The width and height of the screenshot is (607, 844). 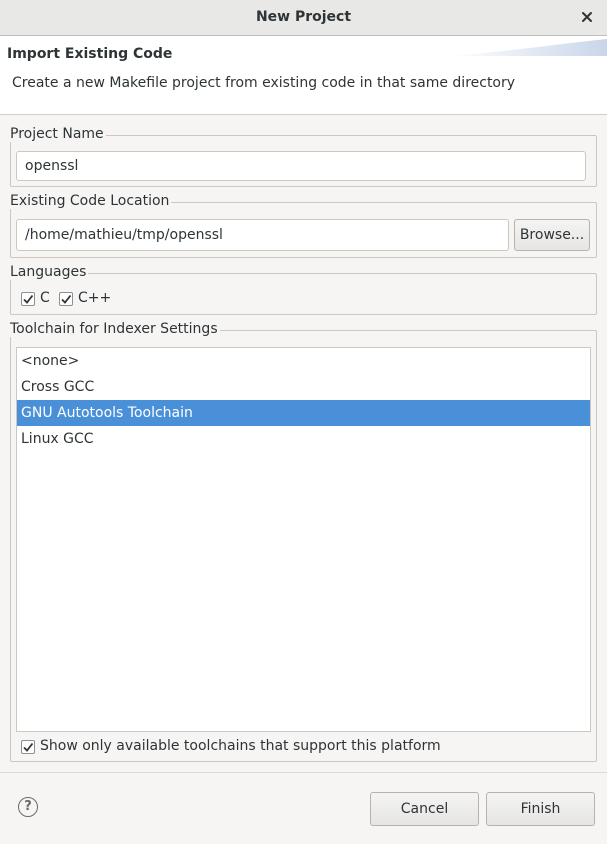 What do you see at coordinates (301, 166) in the screenshot?
I see `project-name-input: openssl` at bounding box center [301, 166].